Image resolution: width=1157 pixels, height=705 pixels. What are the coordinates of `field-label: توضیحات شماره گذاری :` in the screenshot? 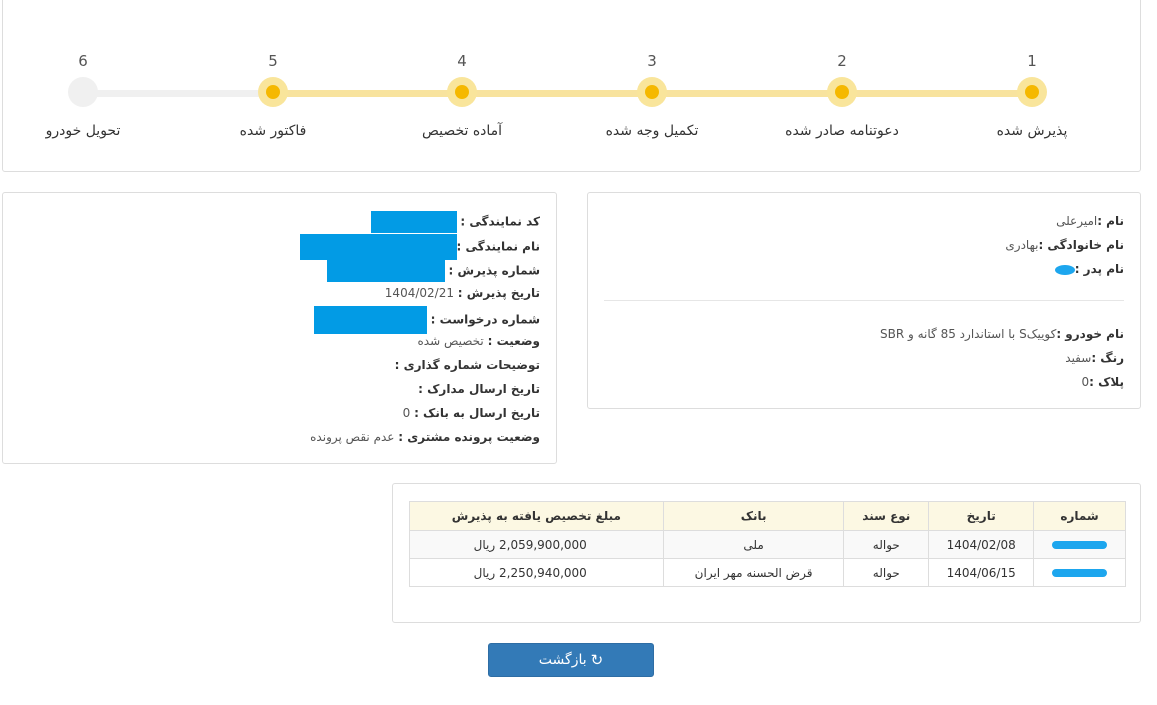 It's located at (467, 365).